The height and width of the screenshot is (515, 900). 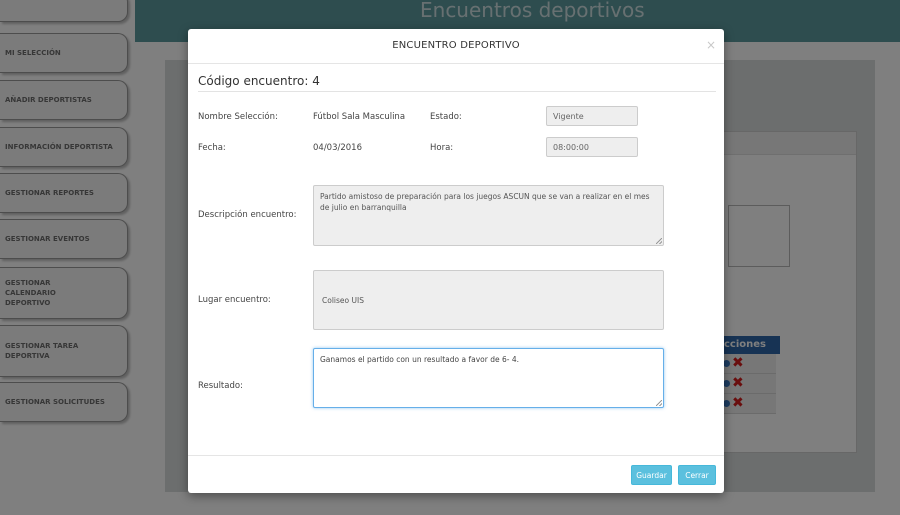 I want to click on estado-label: Estado:, so click(x=446, y=117).